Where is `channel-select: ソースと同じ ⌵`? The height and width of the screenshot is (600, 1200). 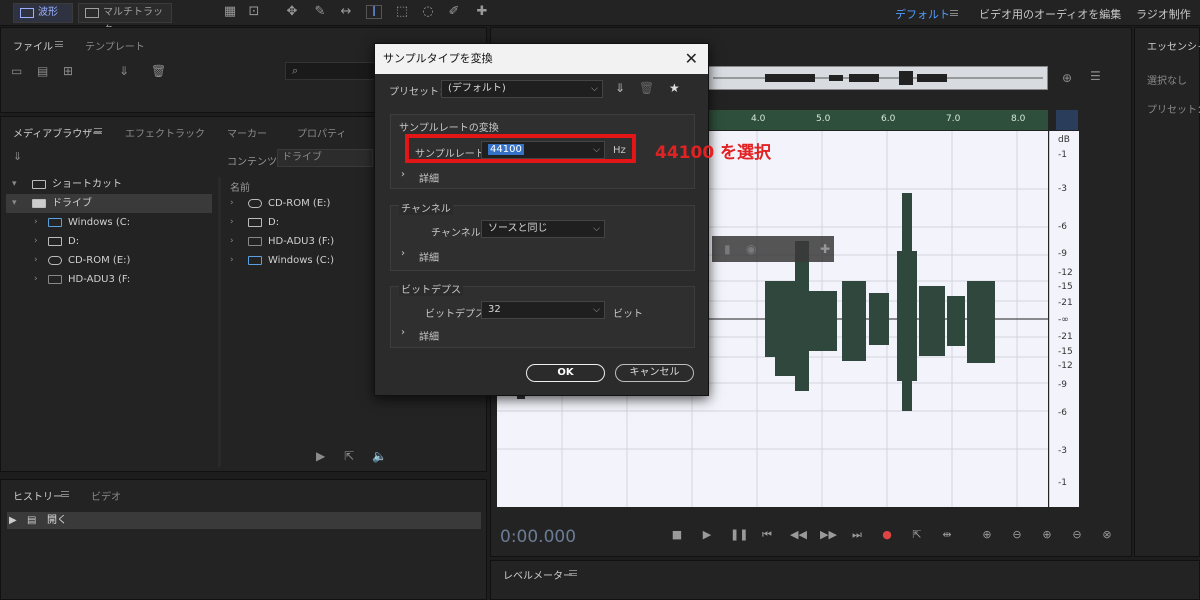
channel-select: ソースと同じ ⌵ is located at coordinates (543, 229).